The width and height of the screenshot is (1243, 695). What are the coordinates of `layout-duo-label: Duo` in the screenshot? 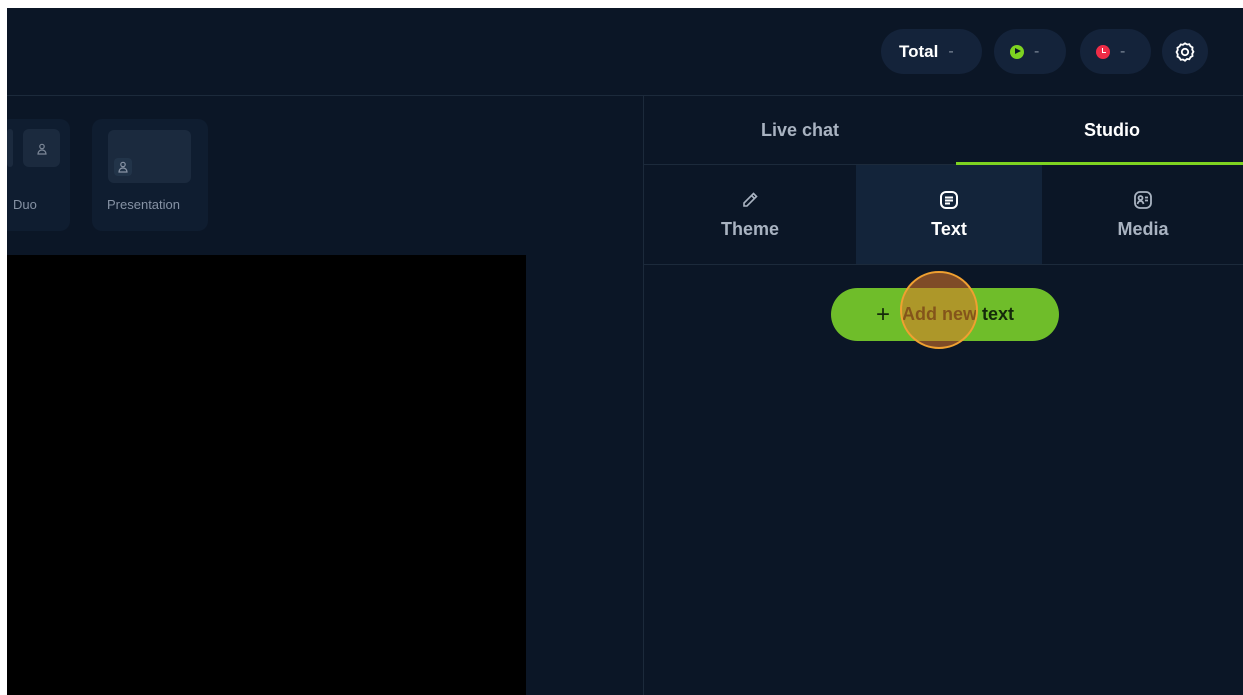 It's located at (25, 204).